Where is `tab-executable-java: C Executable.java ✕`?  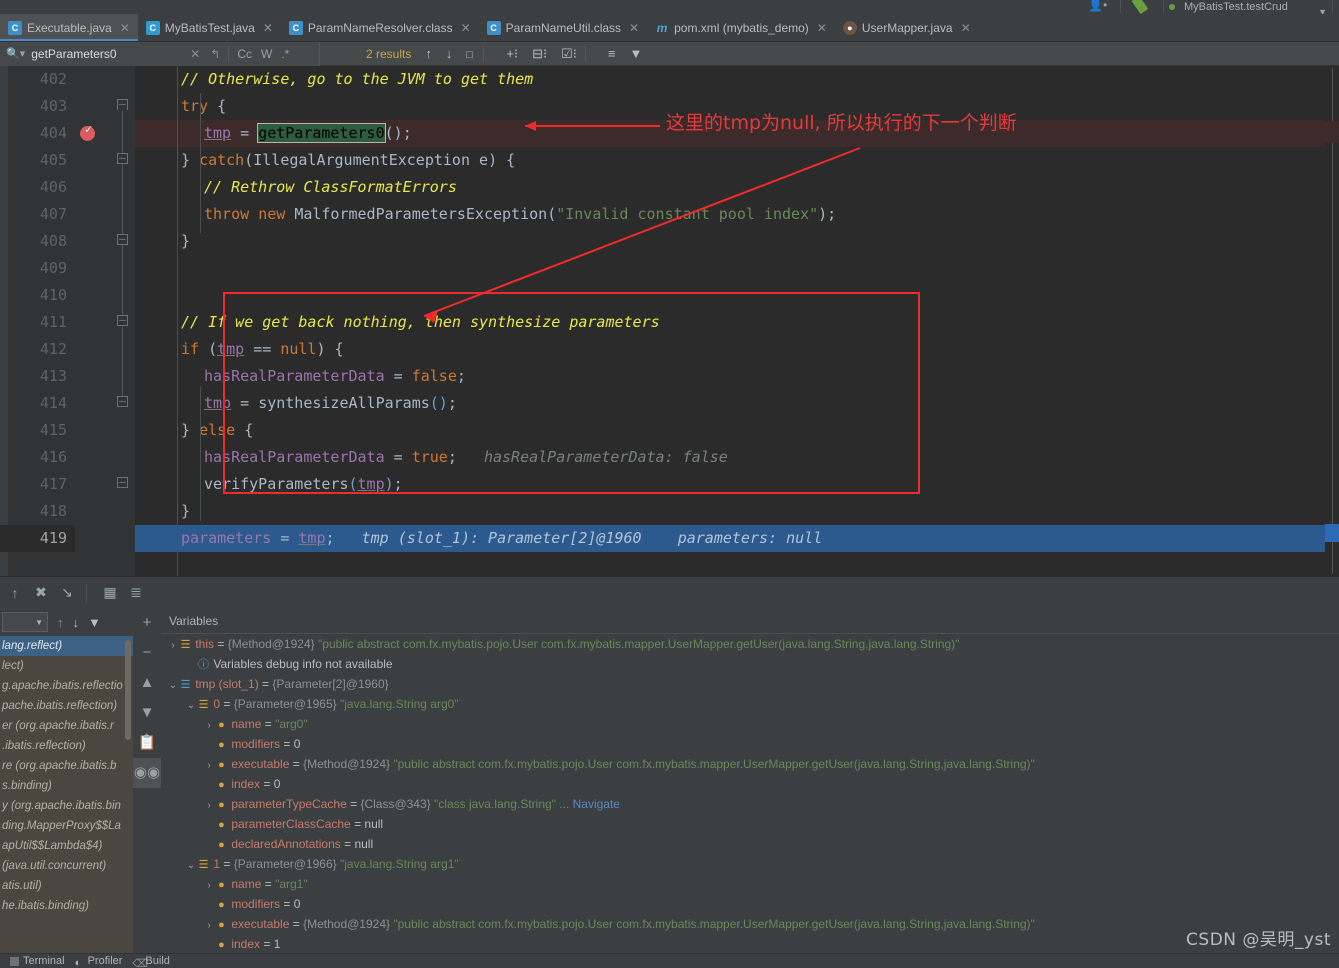
tab-executable-java: C Executable.java ✕ is located at coordinates (69, 27).